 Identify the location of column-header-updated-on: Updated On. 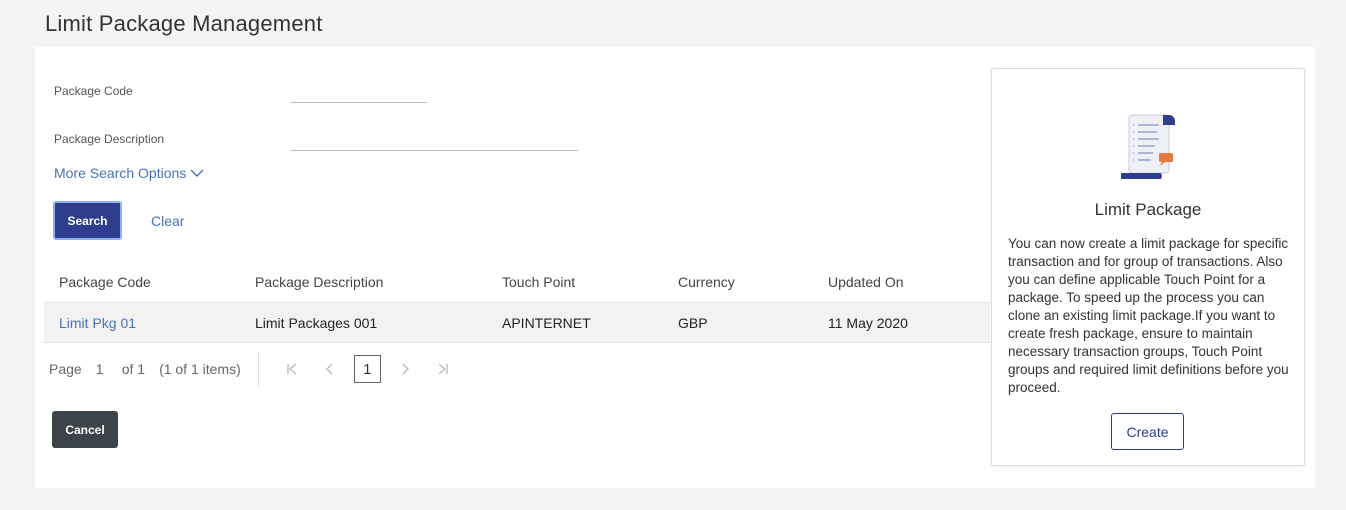
(901, 282).